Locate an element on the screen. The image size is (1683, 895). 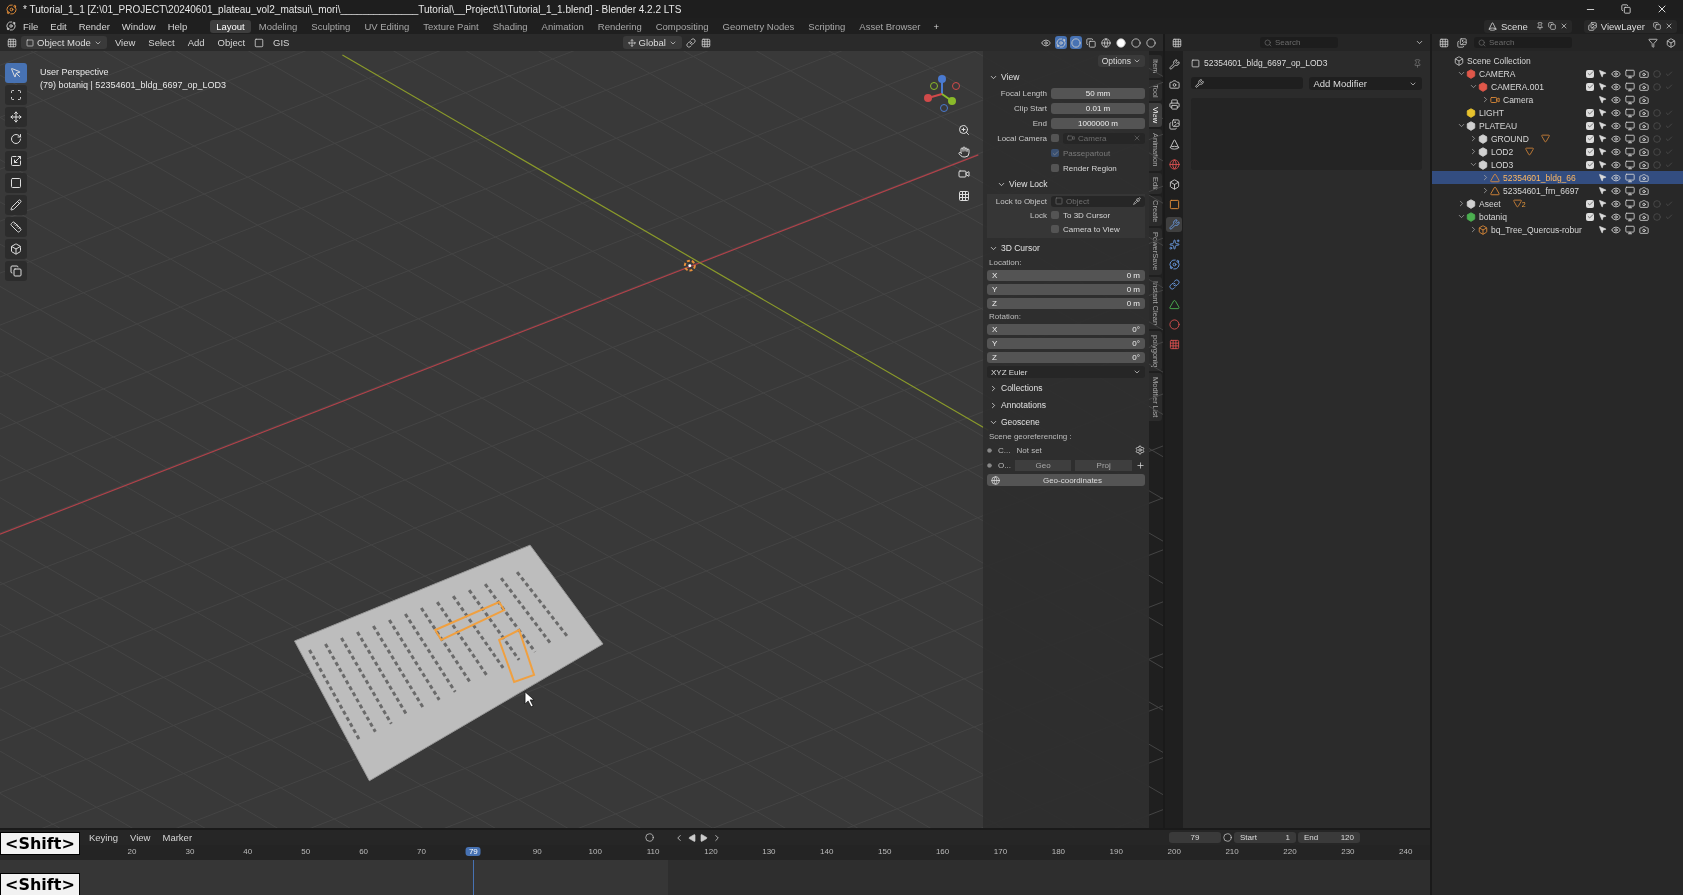
outliner-row: LOD2 is located at coordinates (1557, 151).